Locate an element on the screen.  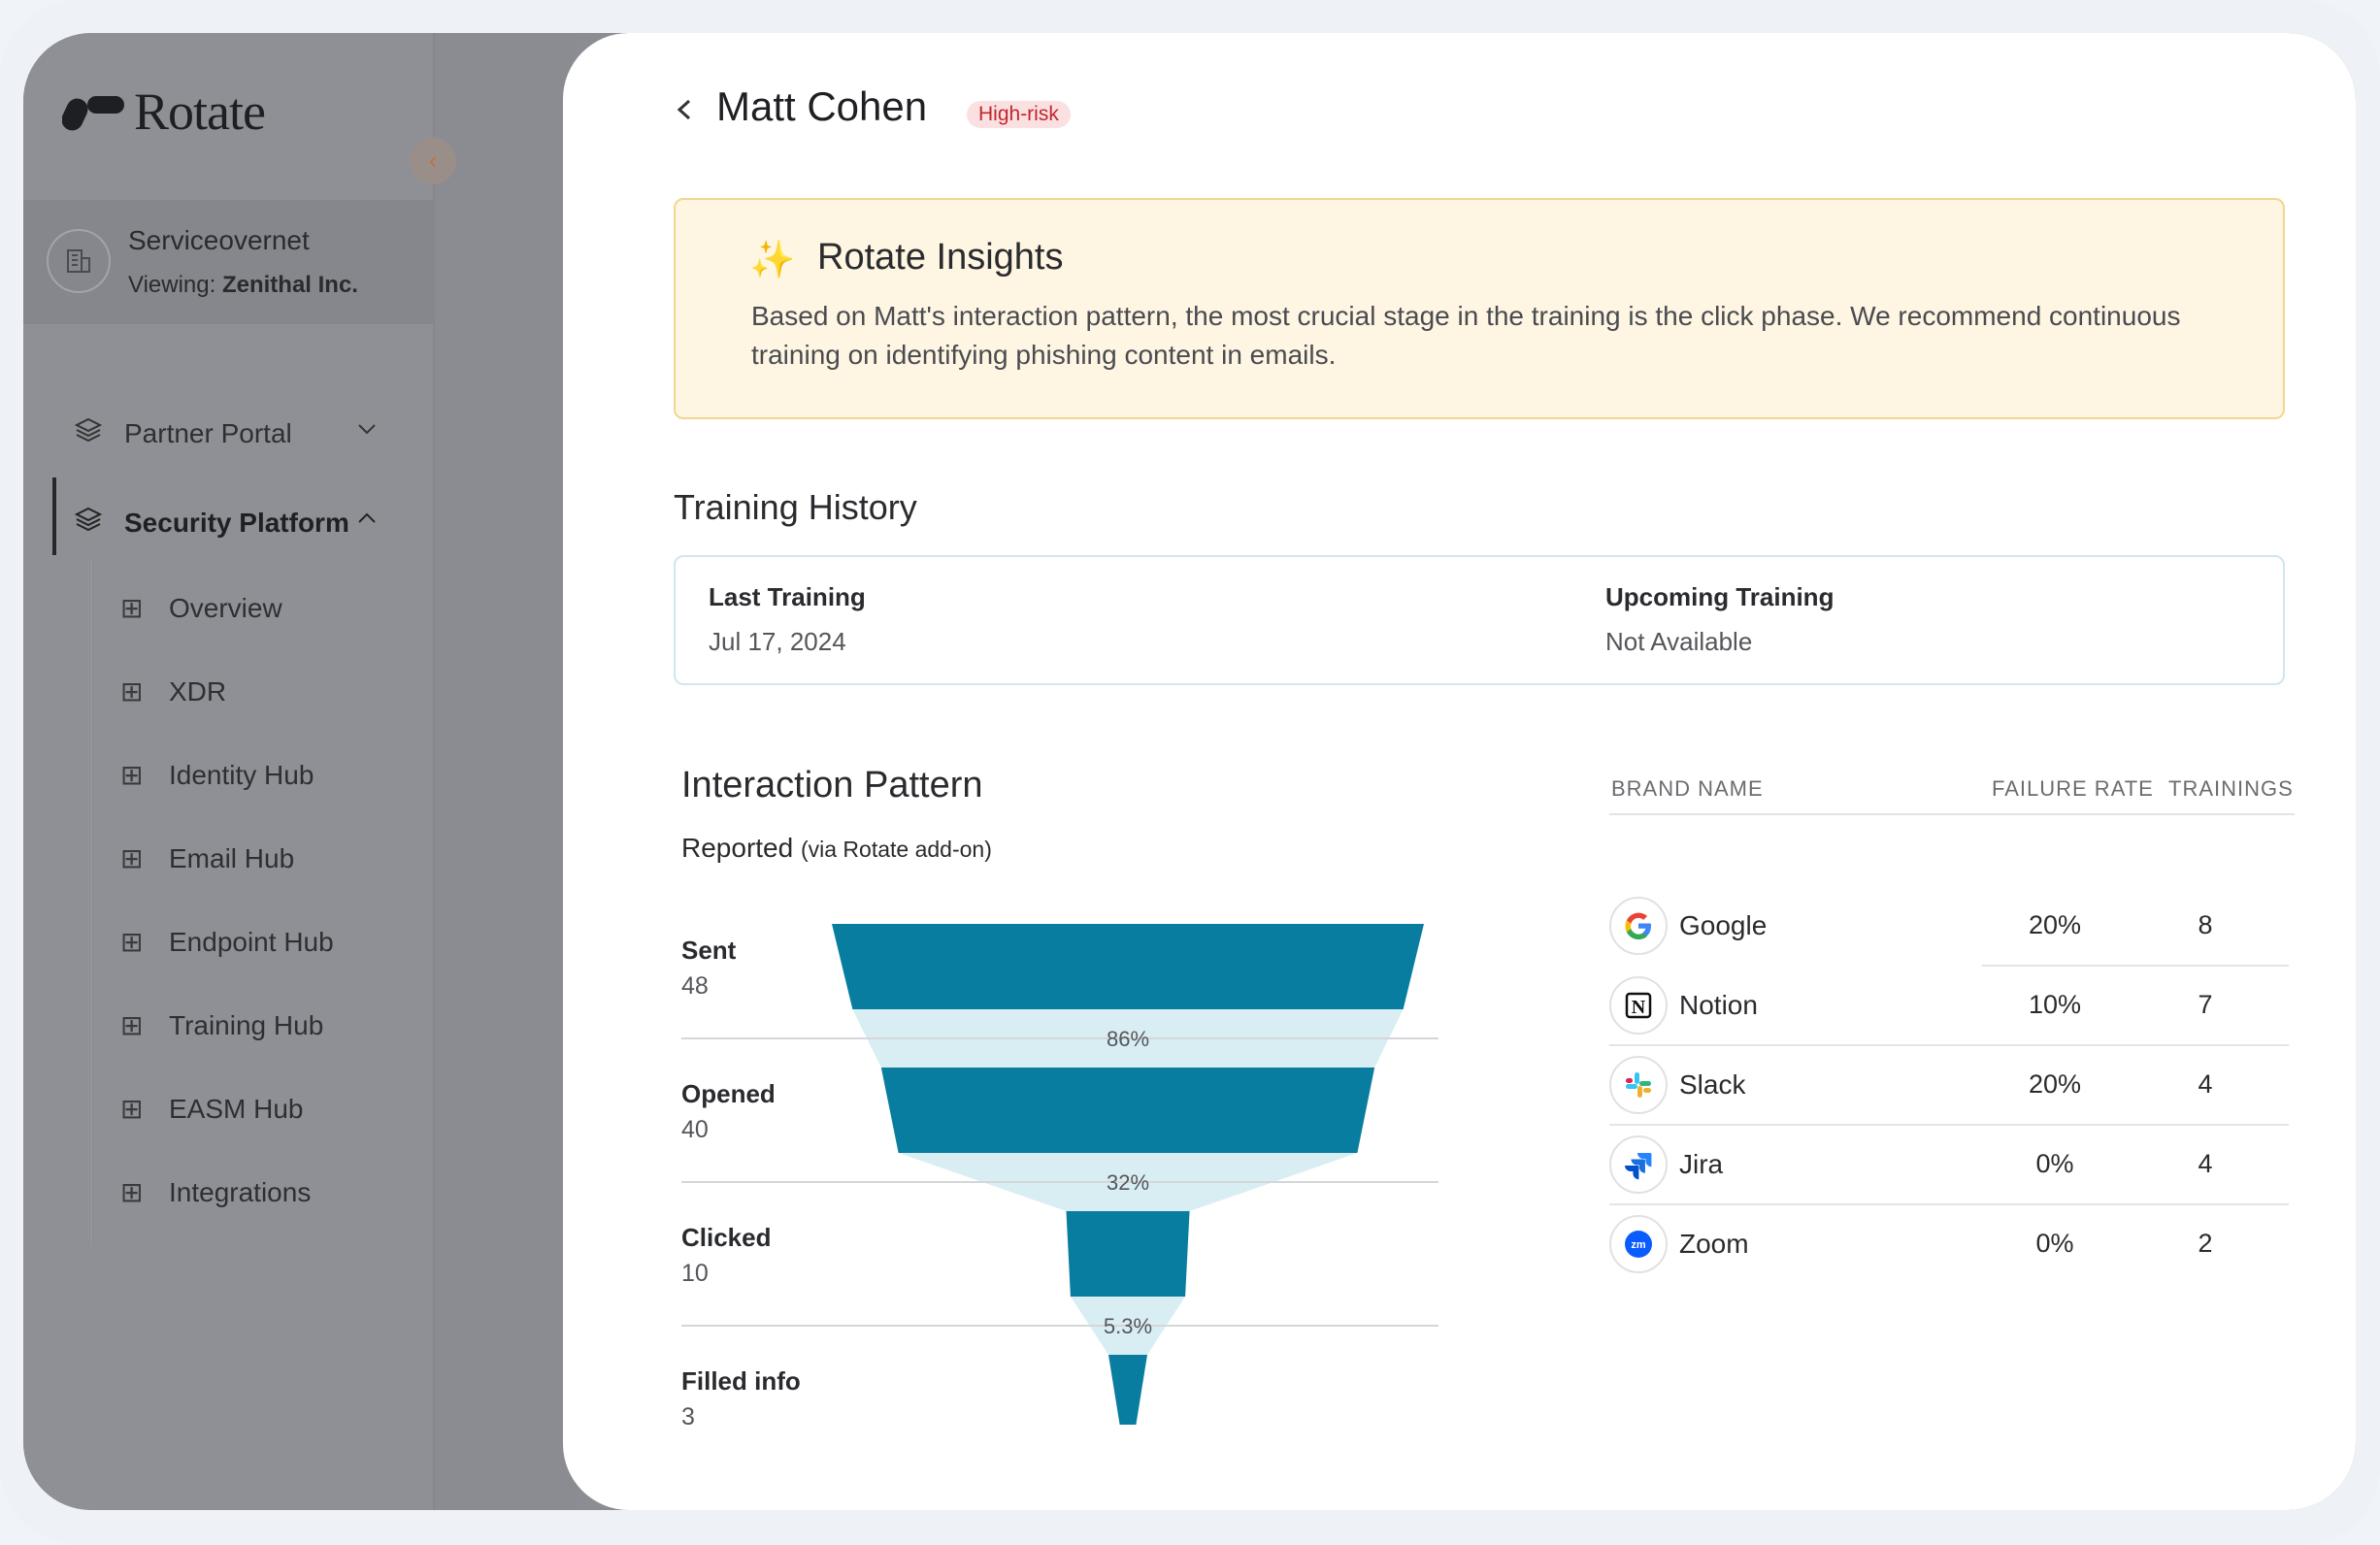
nav-partner-portal: Partner Portal is located at coordinates (183, 433).